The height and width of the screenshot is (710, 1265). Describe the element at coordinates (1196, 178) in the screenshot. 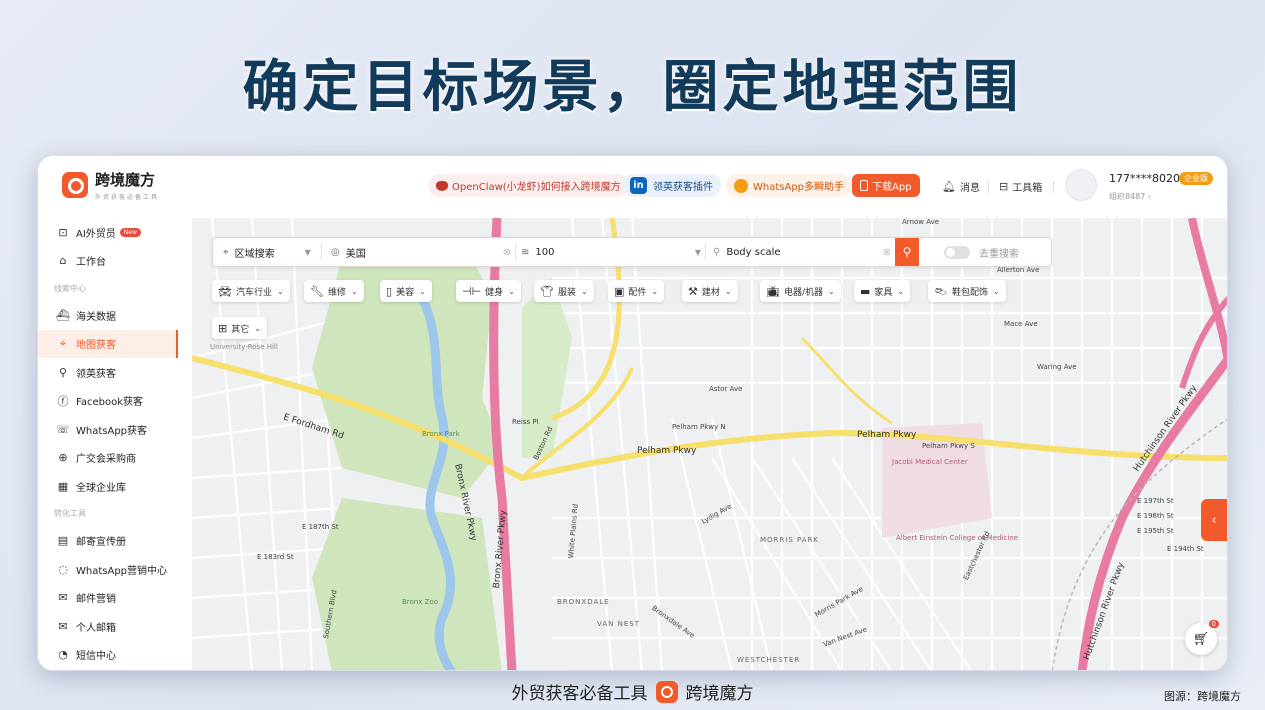

I see `enterprise-badge: 企业版` at that location.